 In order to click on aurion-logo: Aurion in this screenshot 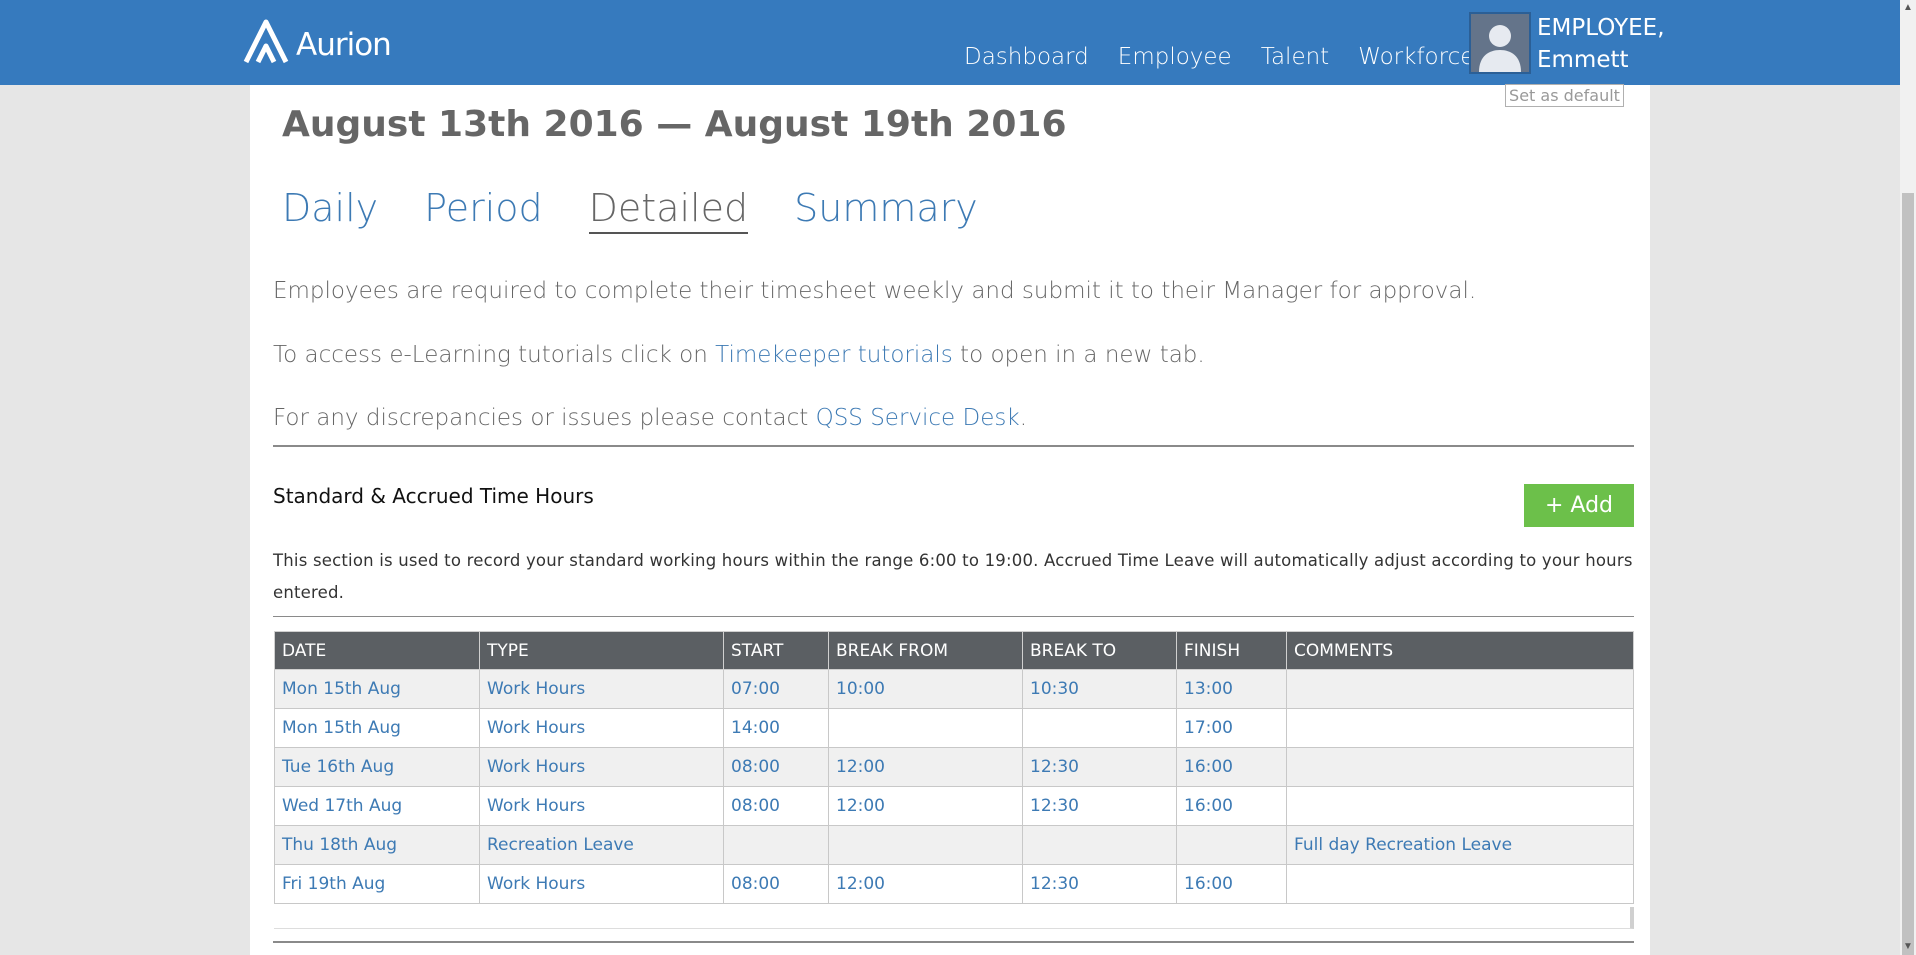, I will do `click(317, 40)`.